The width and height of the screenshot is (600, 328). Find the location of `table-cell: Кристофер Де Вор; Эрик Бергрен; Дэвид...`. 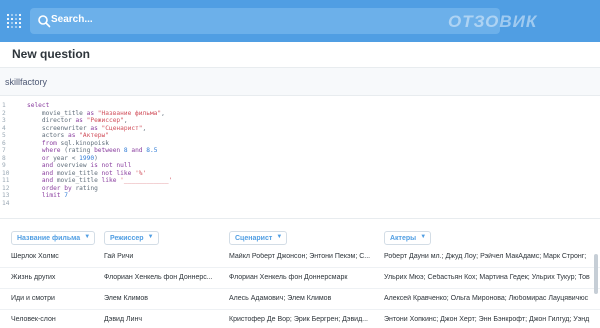

table-cell: Кристофер Де Вор; Эрик Бергрен; Дэвид... is located at coordinates (298, 319).